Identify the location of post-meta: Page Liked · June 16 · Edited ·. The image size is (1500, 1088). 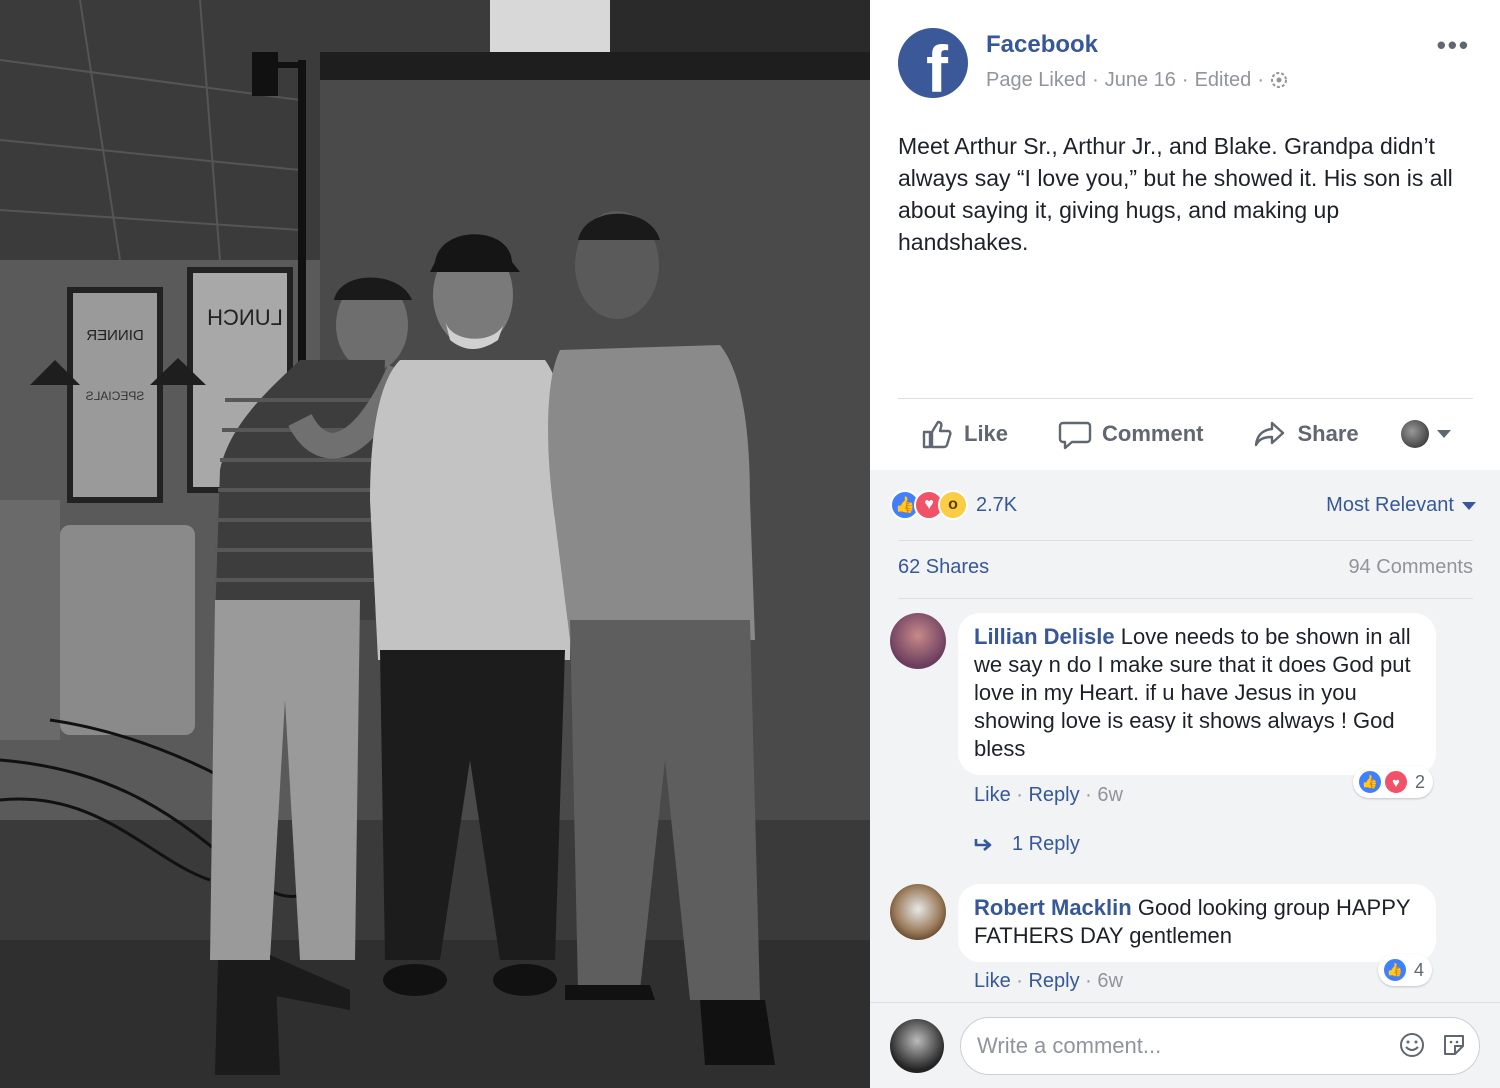
(1137, 80).